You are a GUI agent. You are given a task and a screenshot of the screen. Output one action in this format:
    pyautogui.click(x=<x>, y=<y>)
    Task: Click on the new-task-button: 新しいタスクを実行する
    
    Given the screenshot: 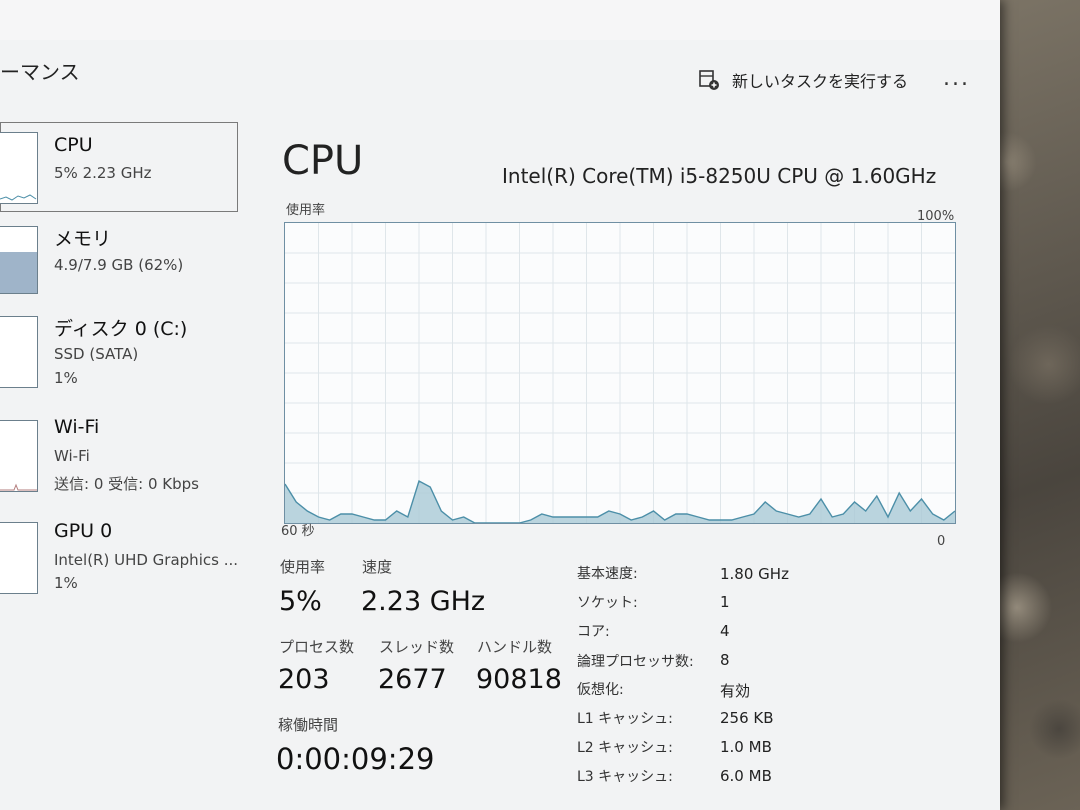 What is the action you would take?
    pyautogui.click(x=803, y=80)
    